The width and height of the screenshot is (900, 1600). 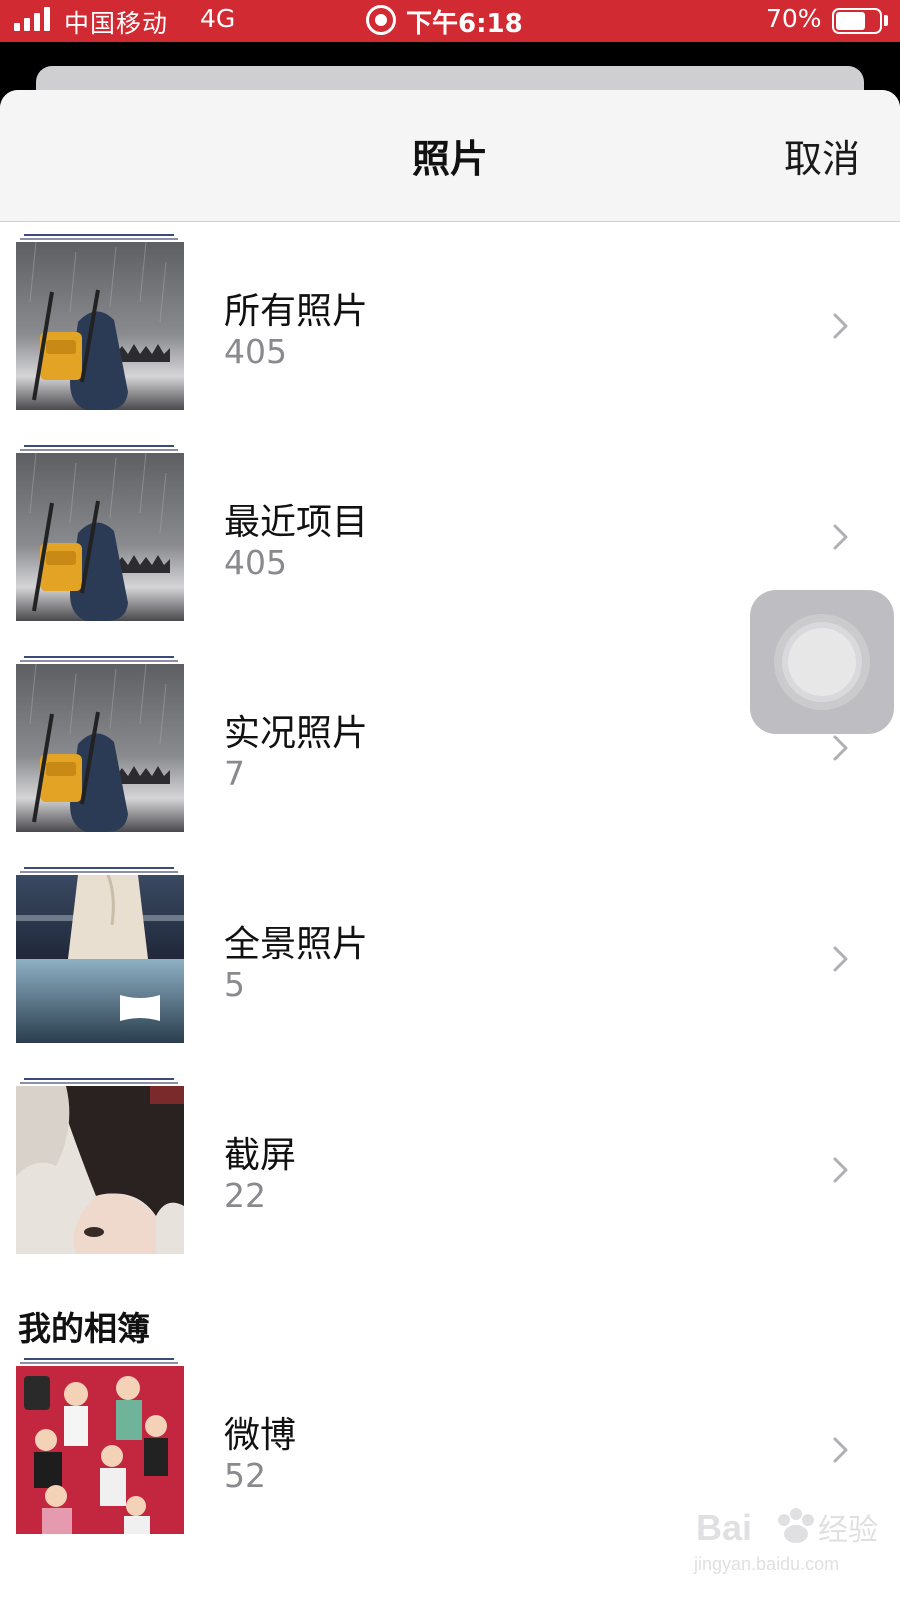 What do you see at coordinates (450, 957) in the screenshot?
I see `album-row-panoramas: 全景照片 5` at bounding box center [450, 957].